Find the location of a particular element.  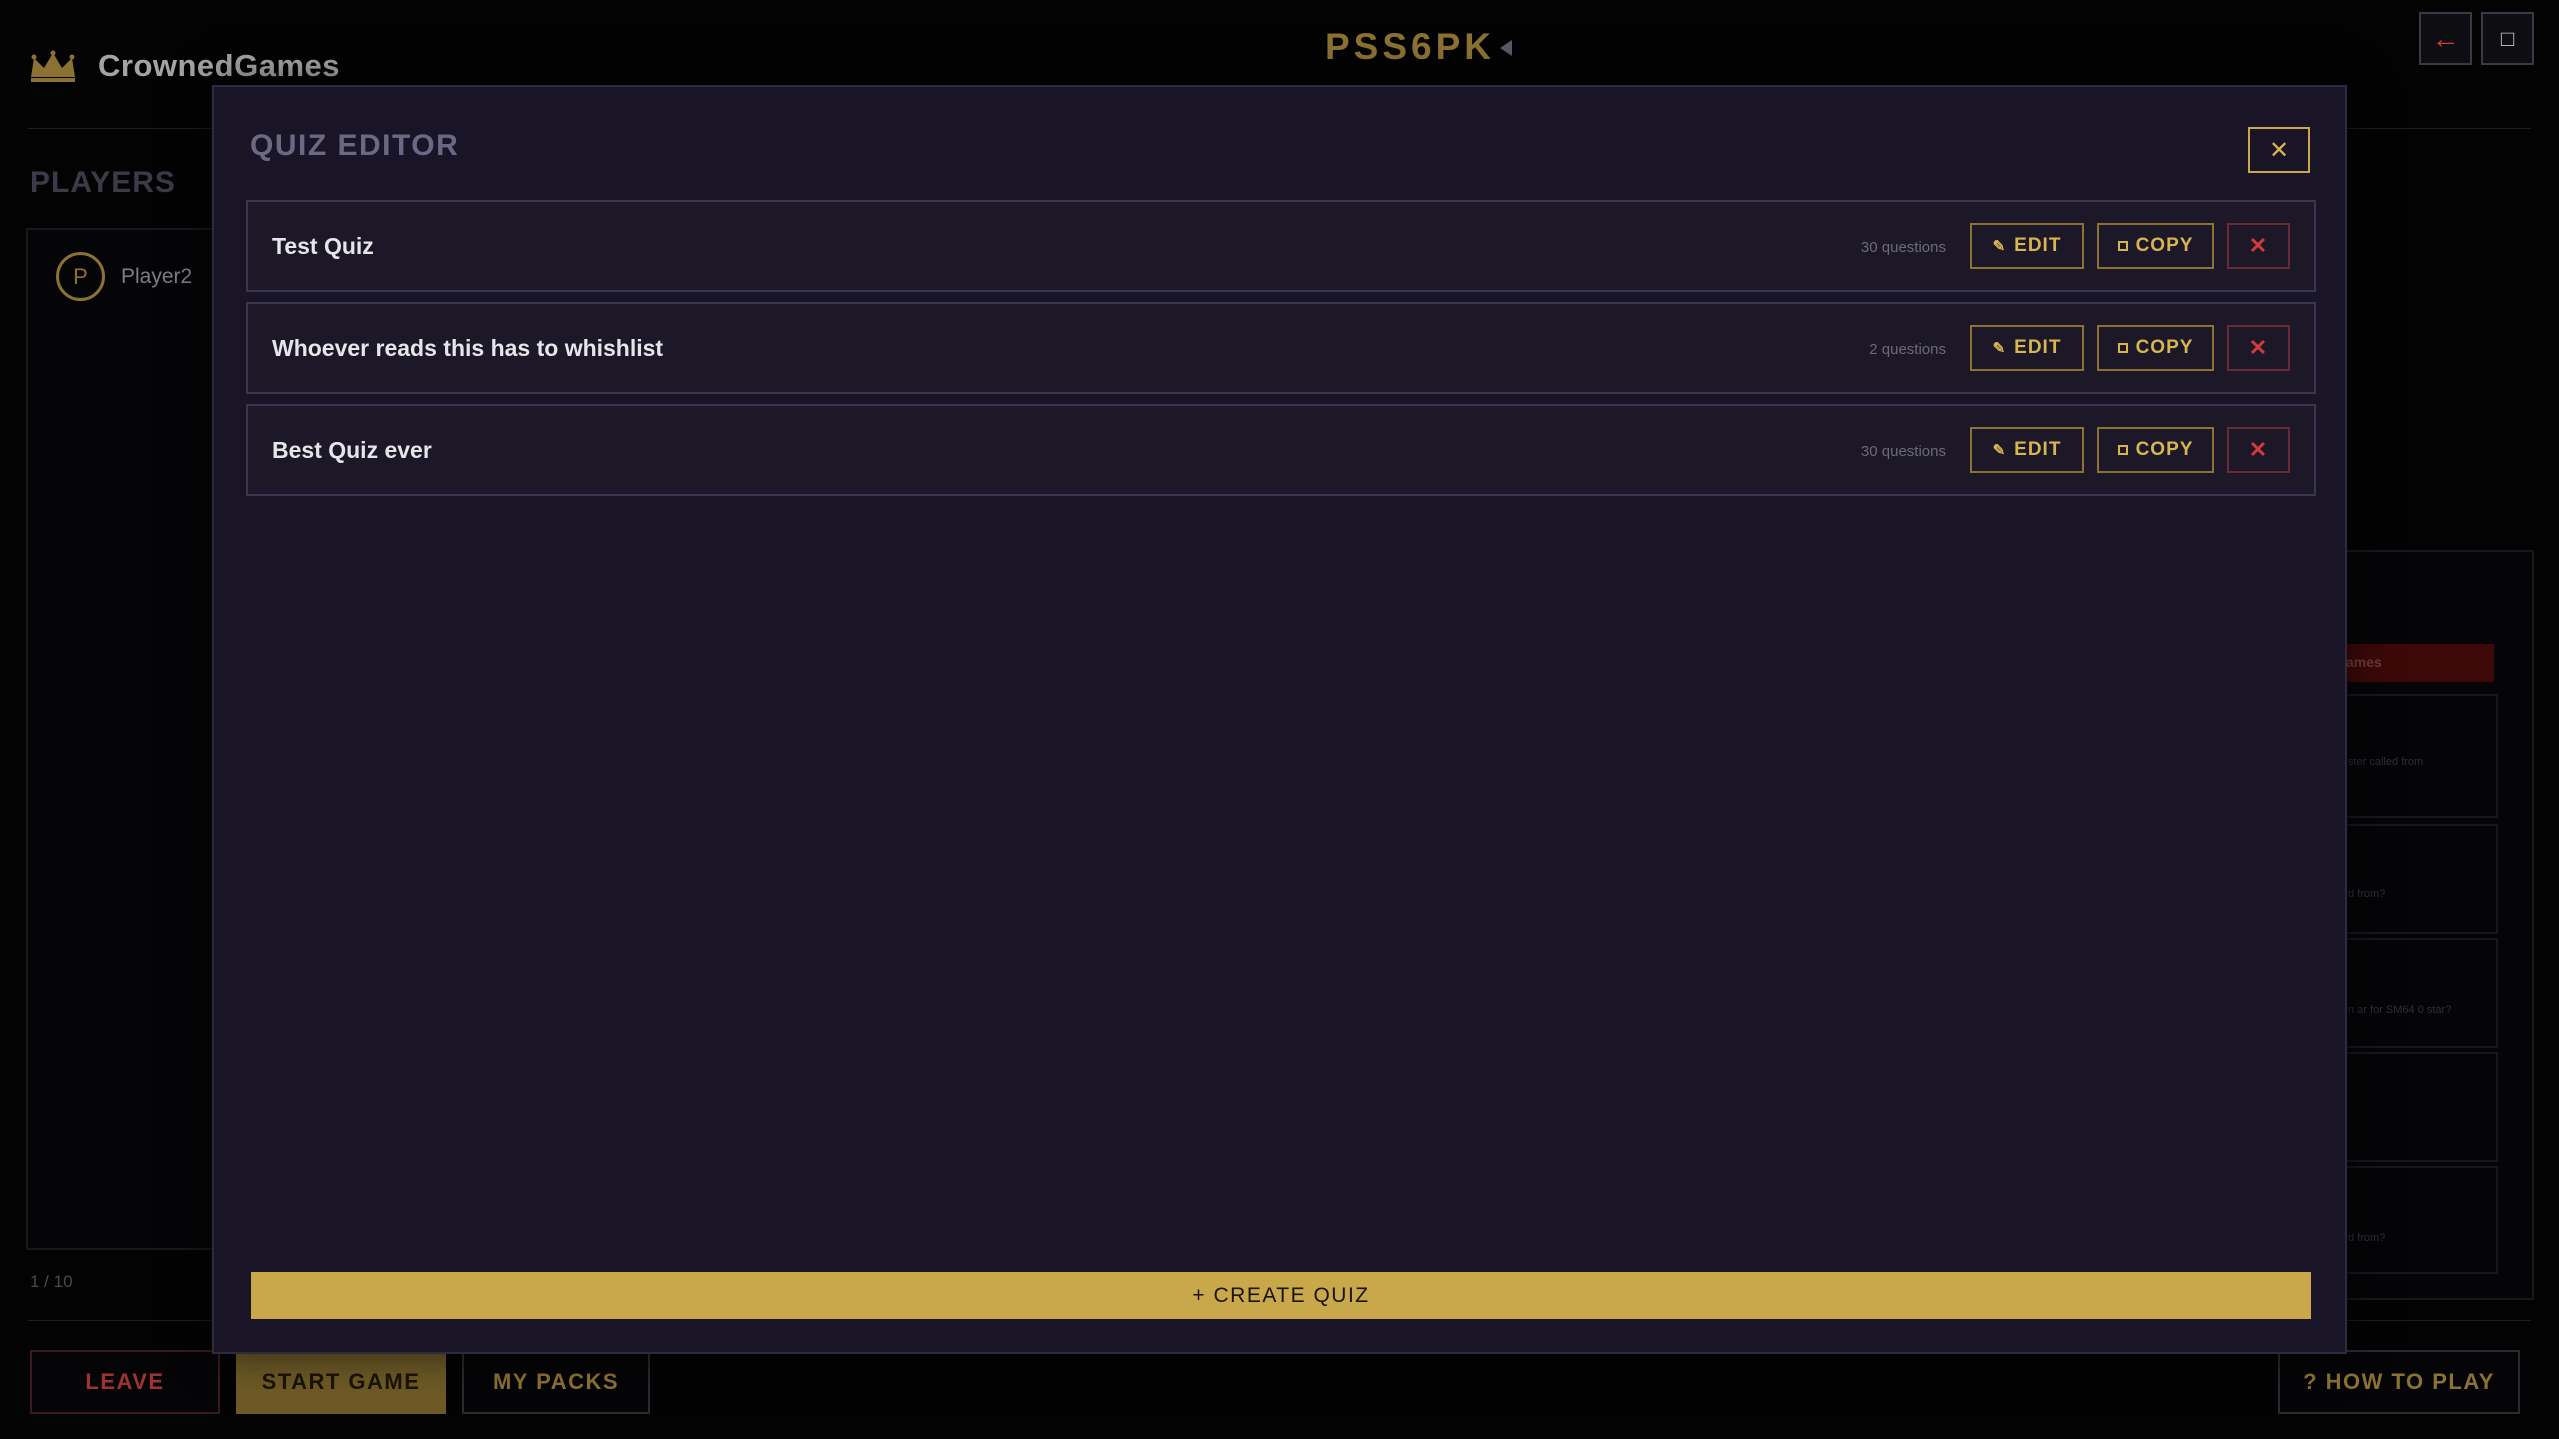

players-panel: P Player2 is located at coordinates (126, 739).